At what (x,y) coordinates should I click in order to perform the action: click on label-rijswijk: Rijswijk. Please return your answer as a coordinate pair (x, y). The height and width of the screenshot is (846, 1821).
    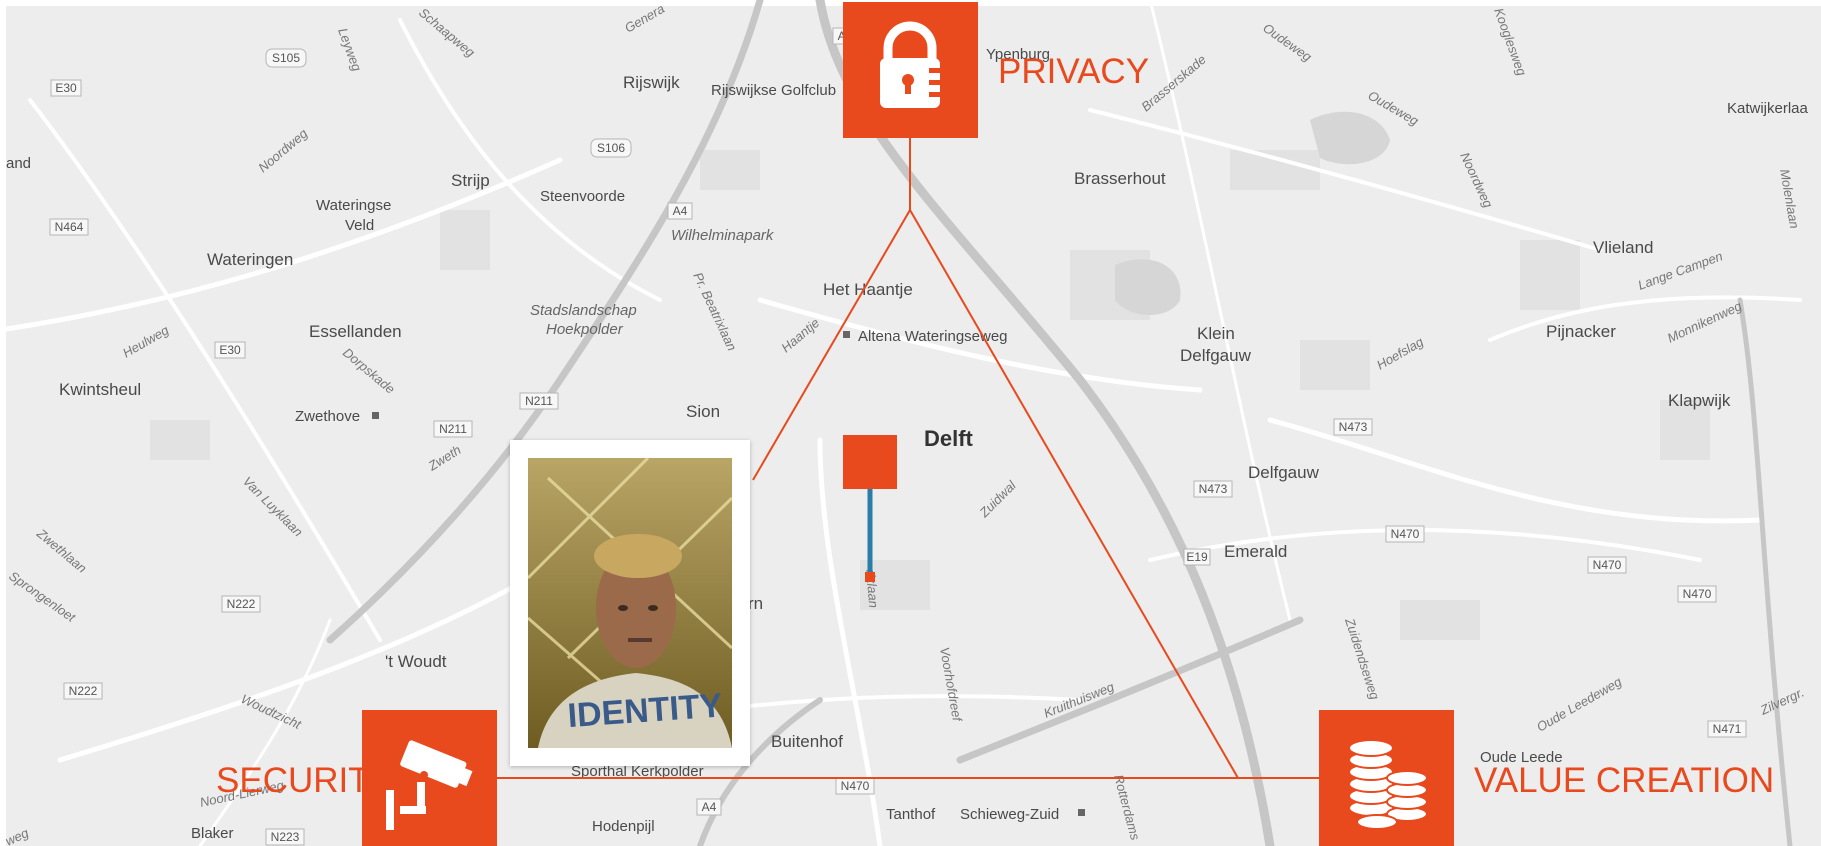
    Looking at the image, I should click on (651, 82).